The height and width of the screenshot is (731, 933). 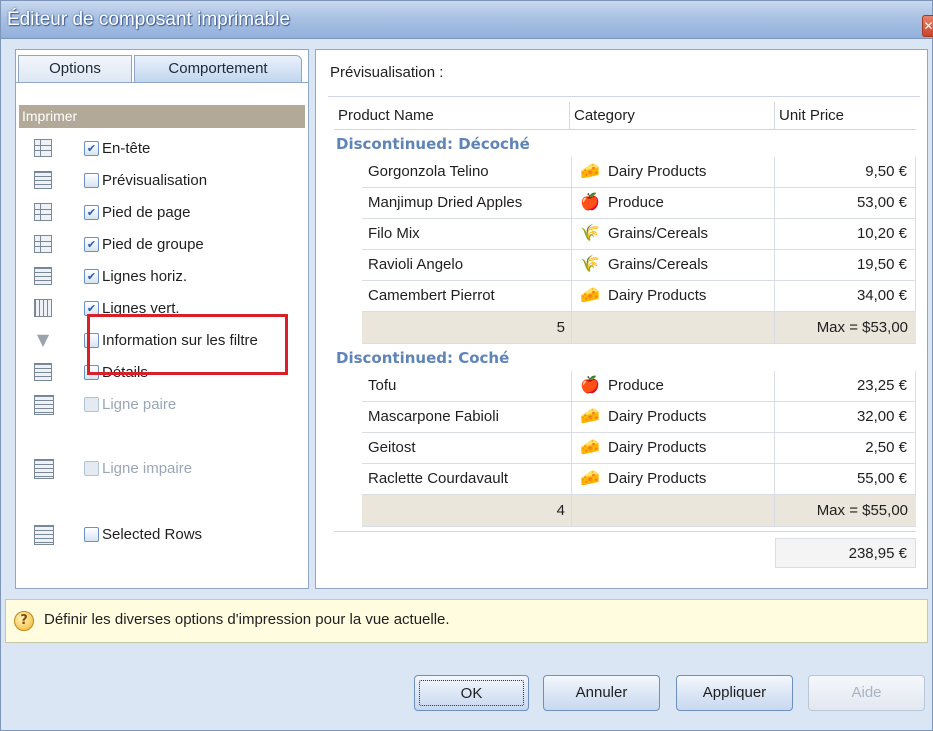 I want to click on ok-button: OK, so click(x=471, y=693).